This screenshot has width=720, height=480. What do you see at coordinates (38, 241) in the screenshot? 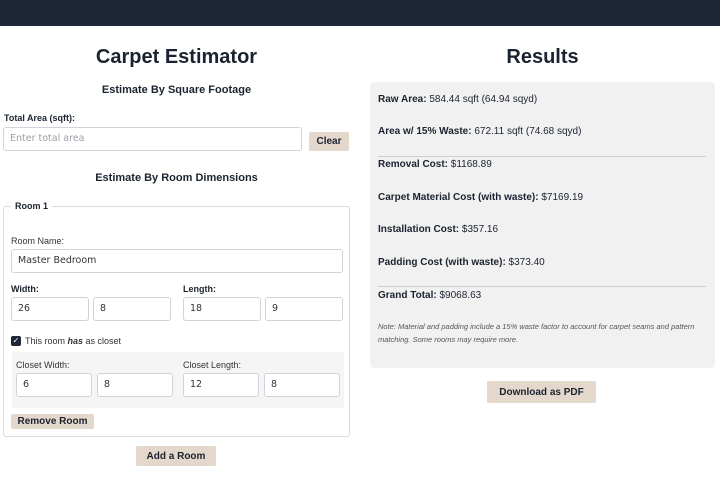
I see `room-name-label: Room Name:` at bounding box center [38, 241].